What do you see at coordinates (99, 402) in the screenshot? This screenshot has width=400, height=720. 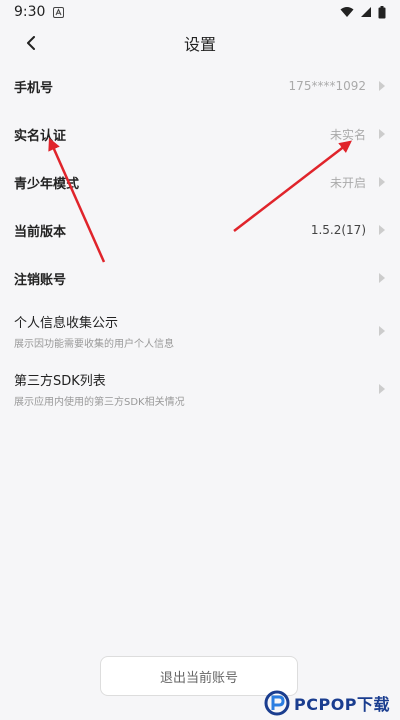 I see `third-party-sdk-desc: 展示应用内使用的第三方SDK相关情况` at bounding box center [99, 402].